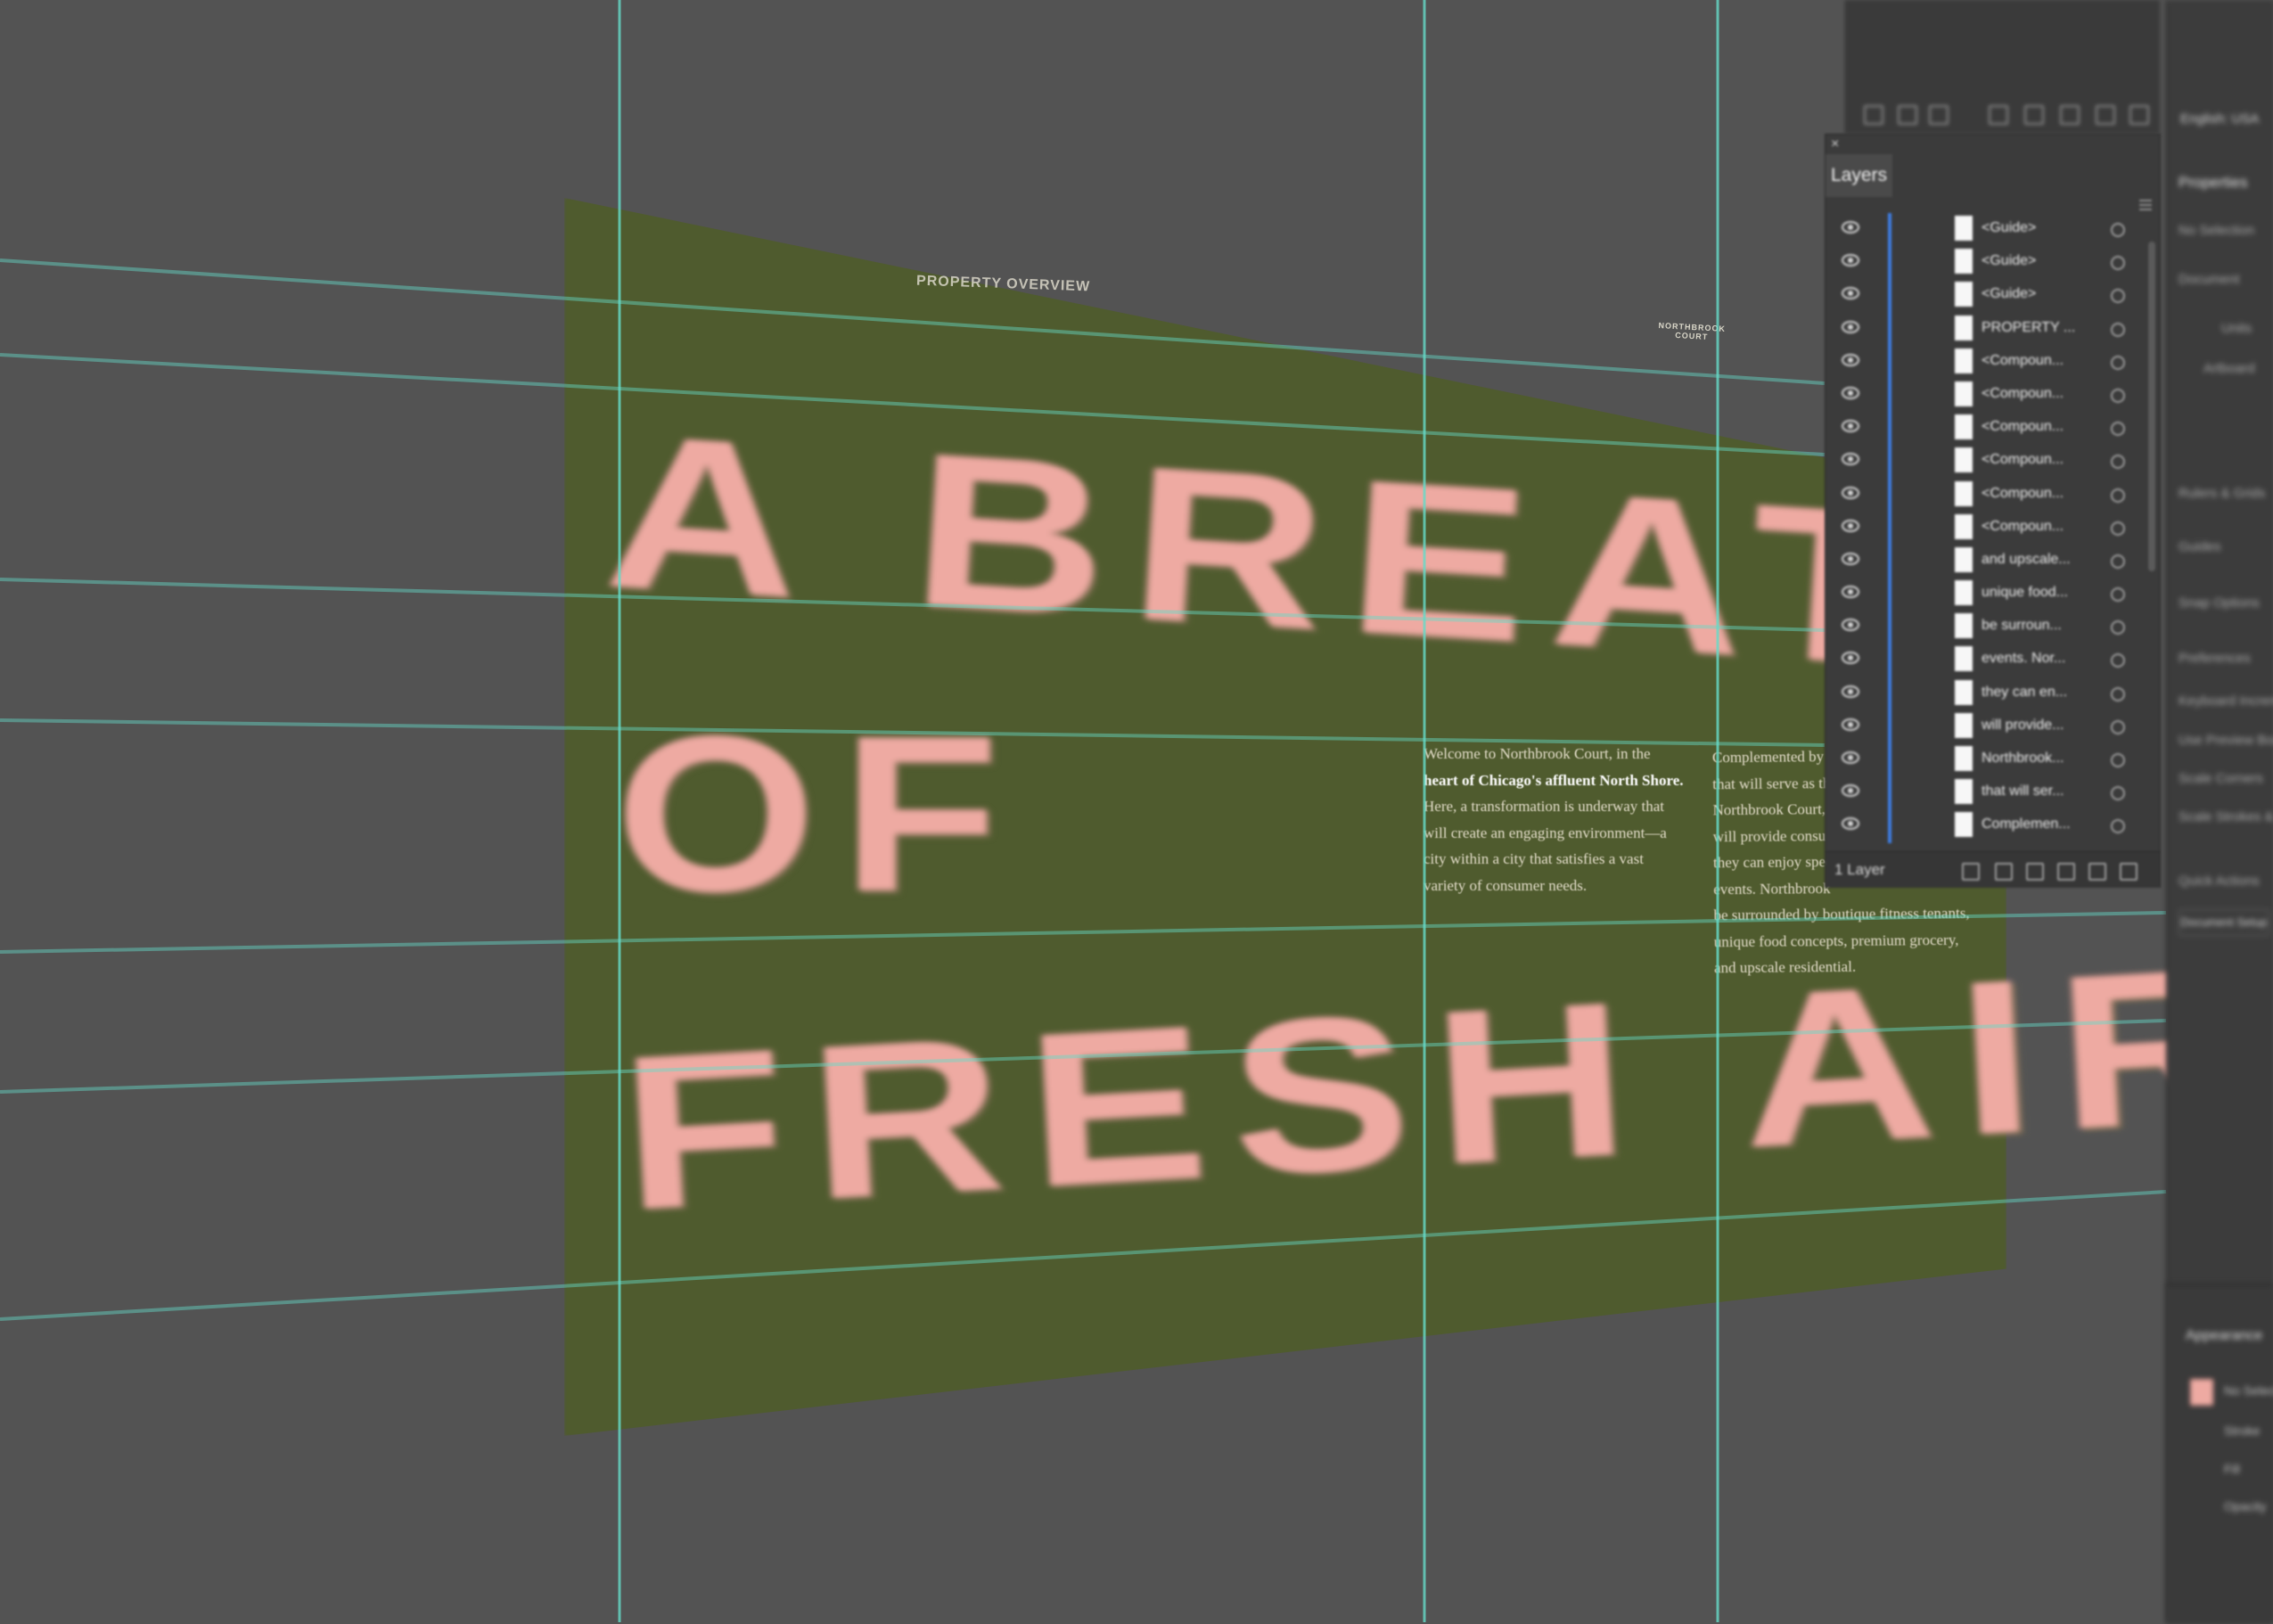  What do you see at coordinates (2221, 778) in the screenshot?
I see `checkbox-scale-corners: Scale Corners` at bounding box center [2221, 778].